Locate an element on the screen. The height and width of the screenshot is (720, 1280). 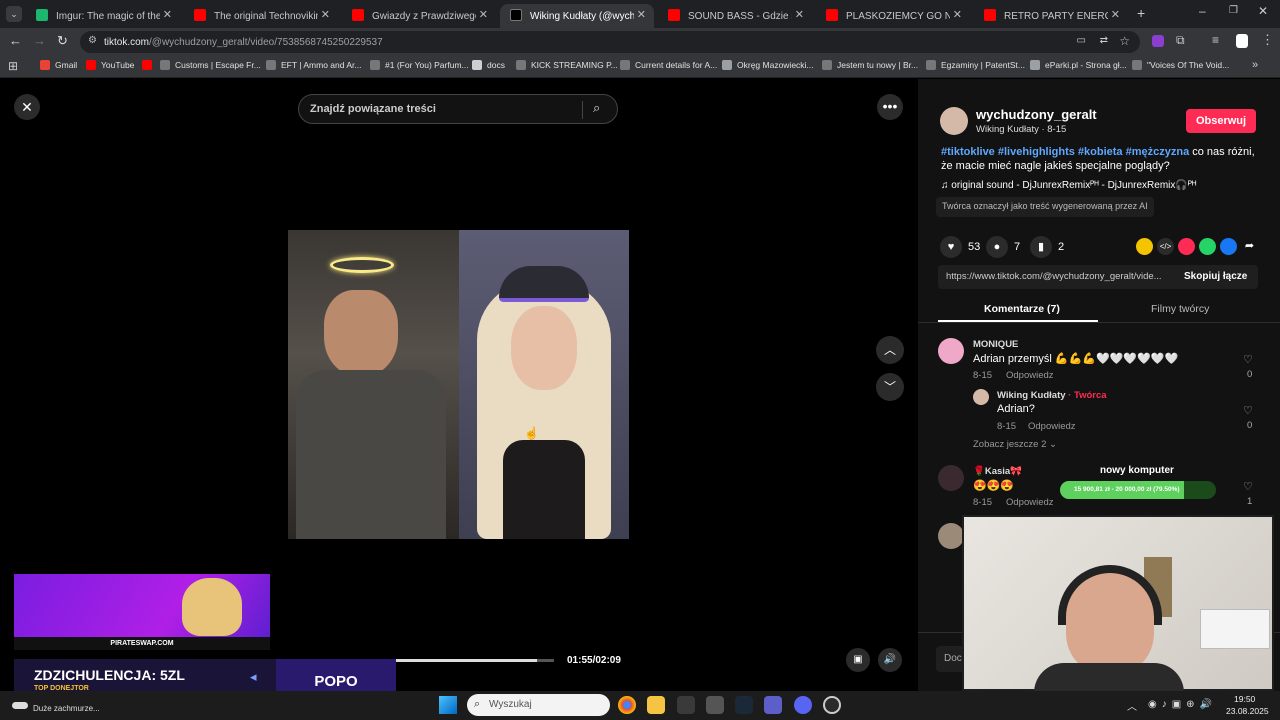
taskbar-search: ⌕ Wyszukaj is located at coordinates (538, 705).